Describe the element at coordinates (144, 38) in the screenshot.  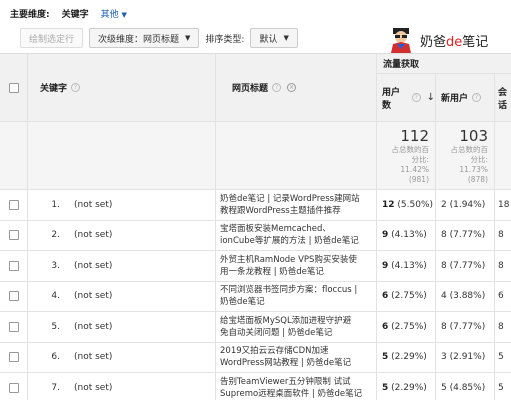
I see `secondary-dimension-button: 次级维度：网页标题 ▼` at that location.